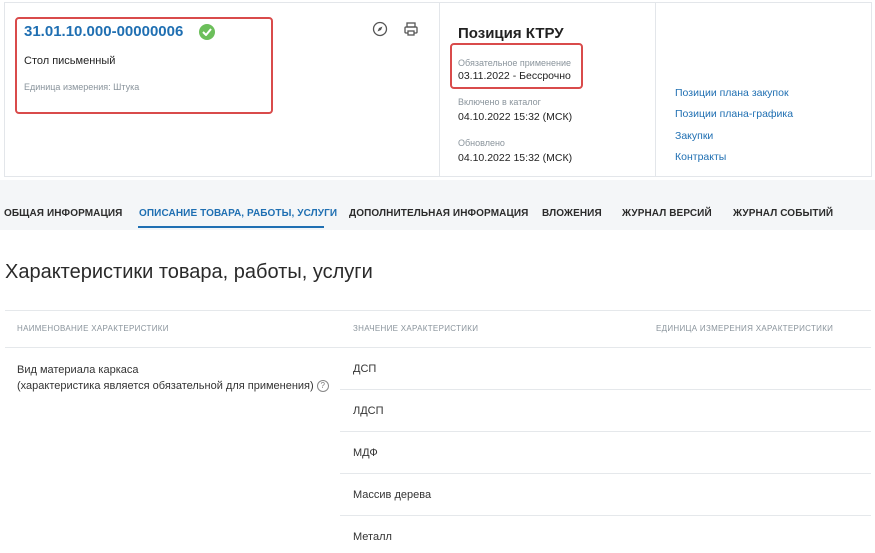 The image size is (875, 553). Describe the element at coordinates (515, 117) in the screenshot. I see `included-value: 04.10.2022 15:32 (МСК)` at that location.